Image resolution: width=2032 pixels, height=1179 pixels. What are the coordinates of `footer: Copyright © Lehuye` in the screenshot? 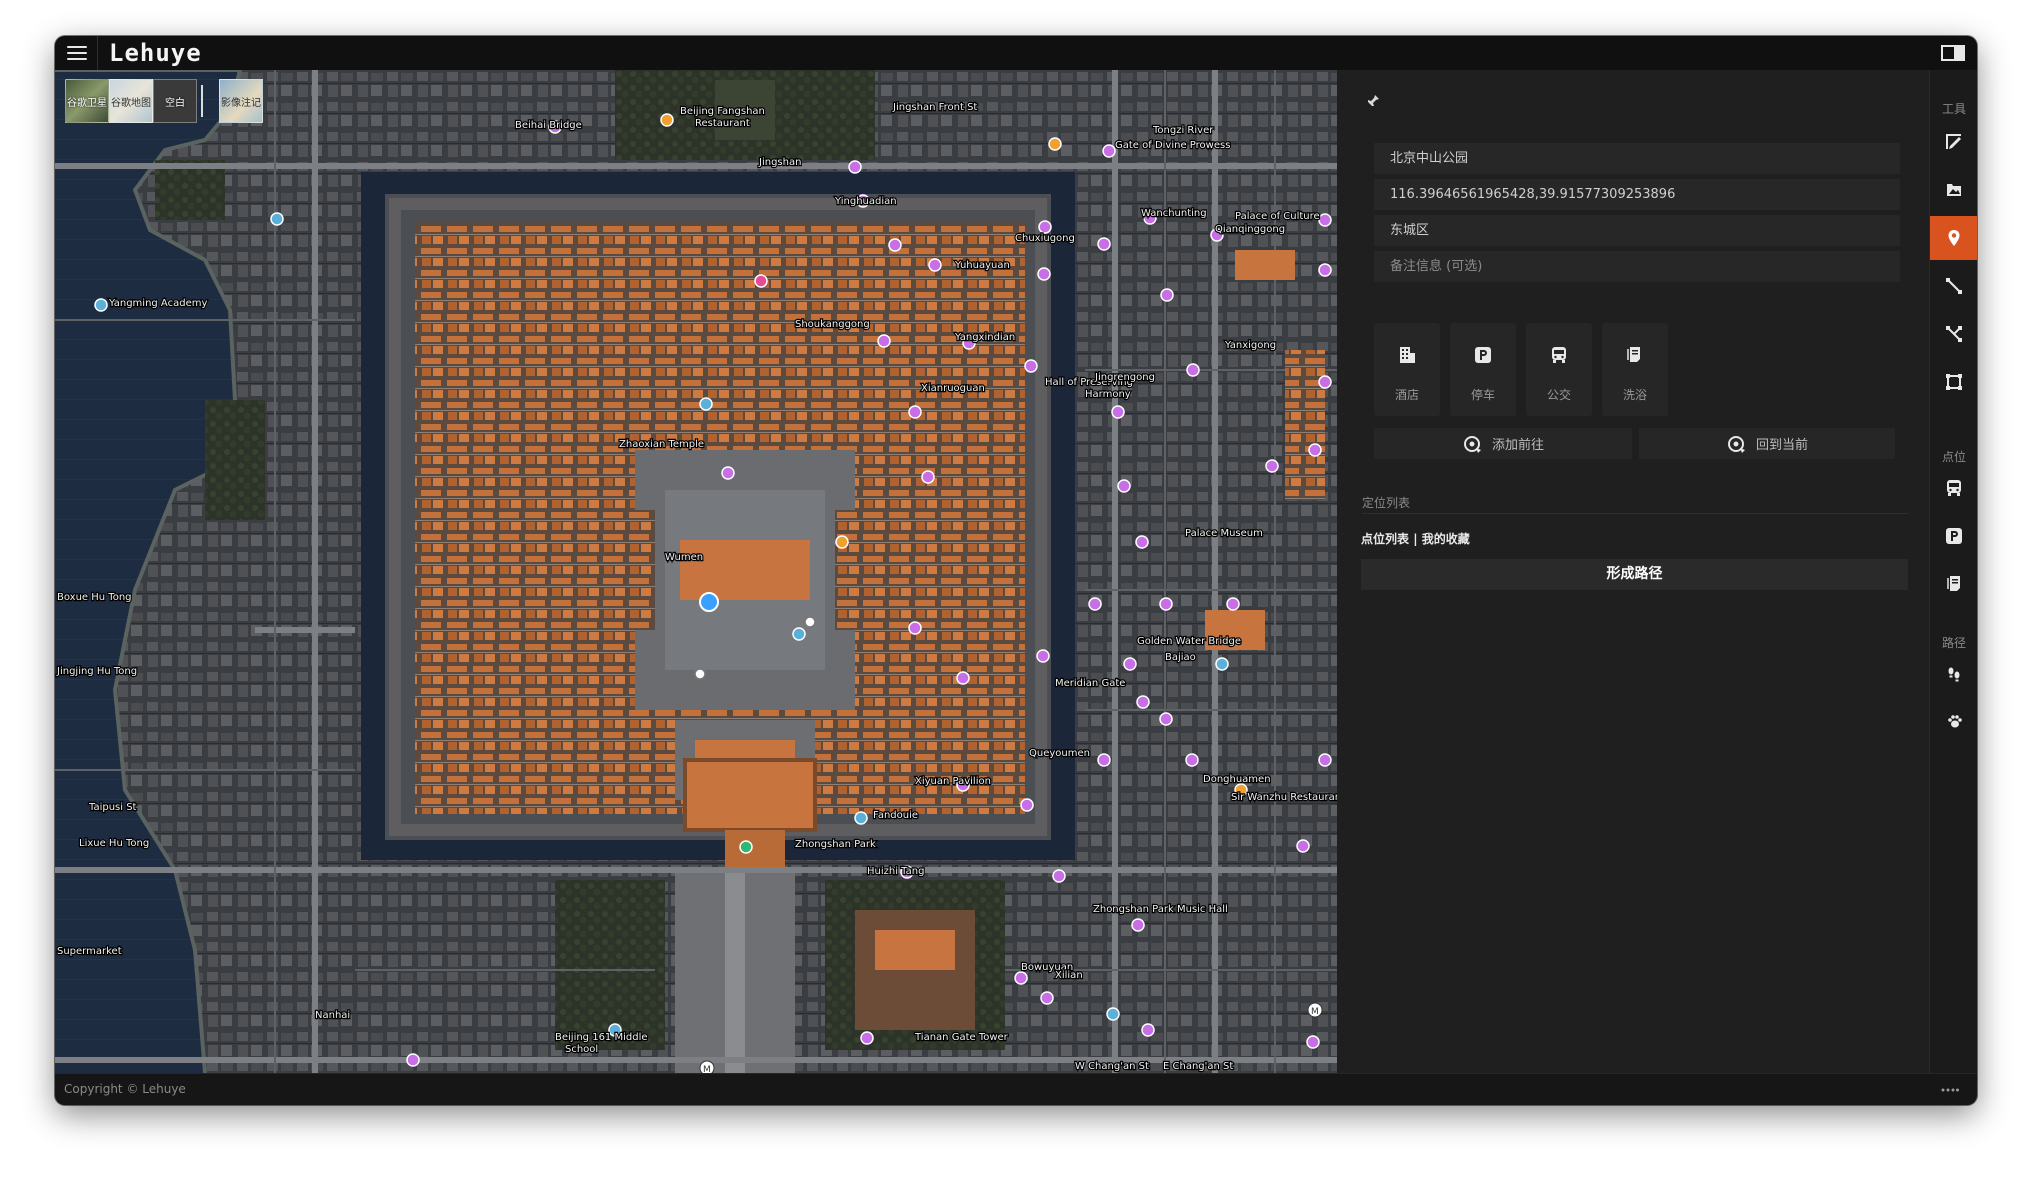 It's located at (1016, 1089).